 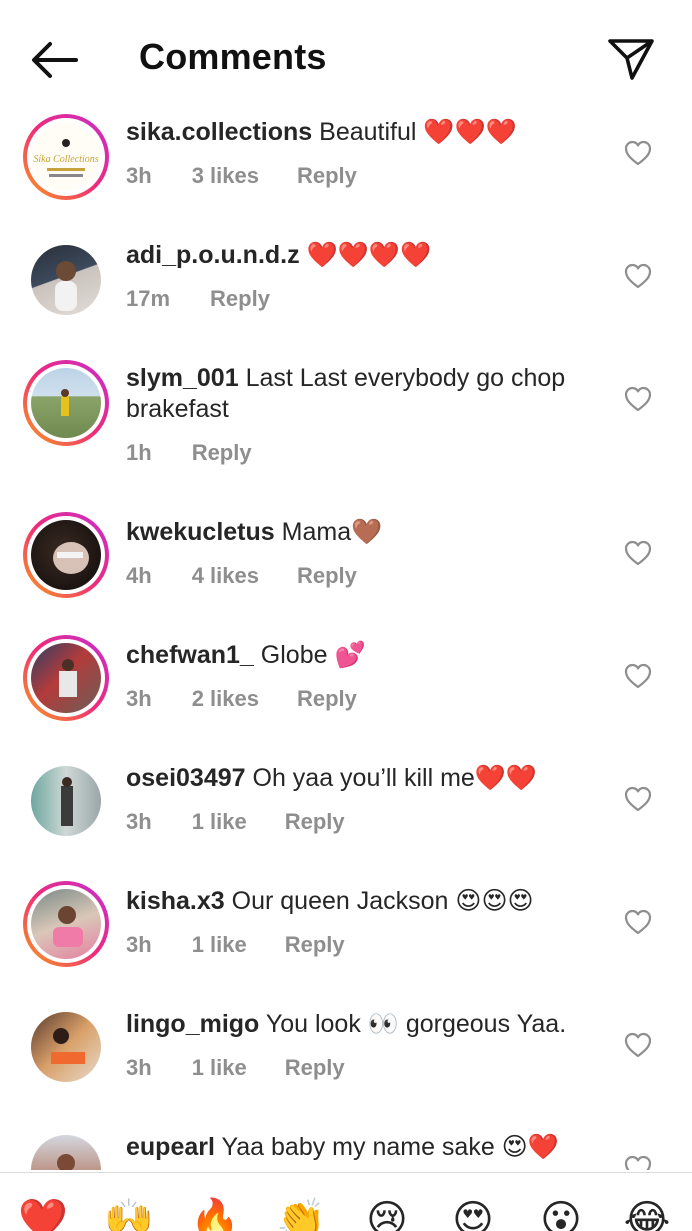 What do you see at coordinates (198, 299) in the screenshot?
I see `comment-meta: 17m Reply` at bounding box center [198, 299].